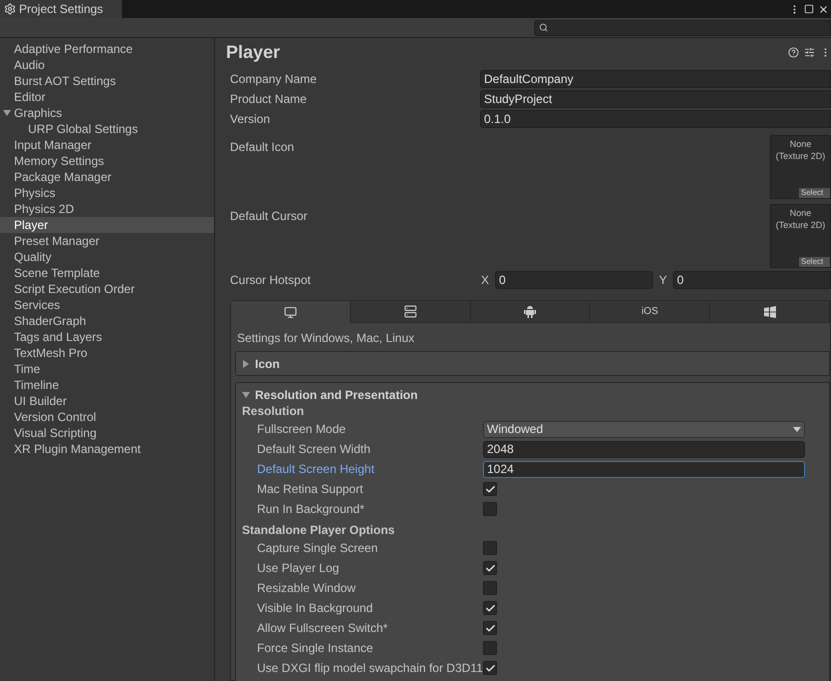 The image size is (831, 681). Describe the element at coordinates (107, 321) in the screenshot. I see `sidebar-item: ShaderGraph` at that location.